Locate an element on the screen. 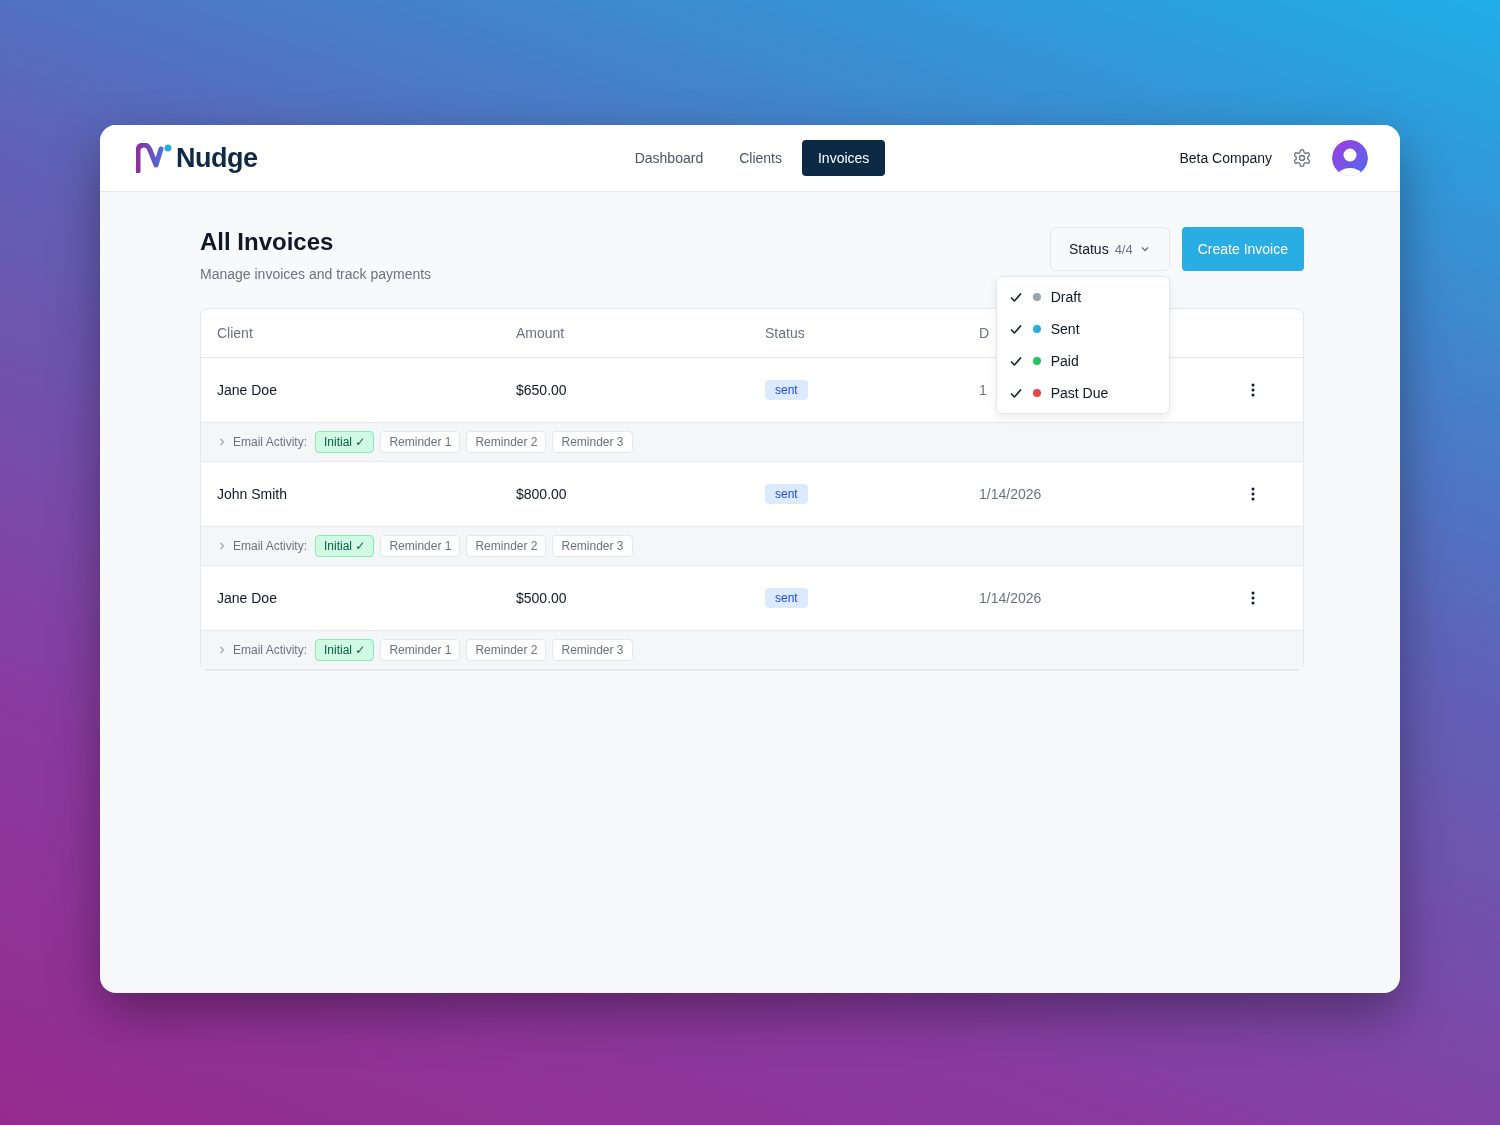 This screenshot has width=1500, height=1125. status-option: Draft is located at coordinates (1082, 297).